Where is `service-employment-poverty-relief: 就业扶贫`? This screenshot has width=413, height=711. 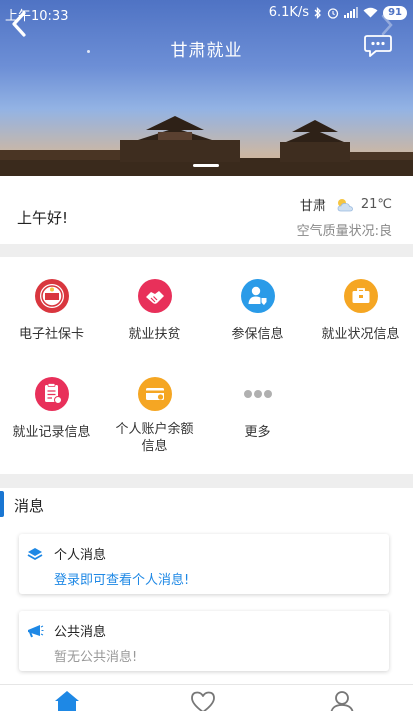
service-employment-poverty-relief: 就业扶贫 is located at coordinates (154, 310).